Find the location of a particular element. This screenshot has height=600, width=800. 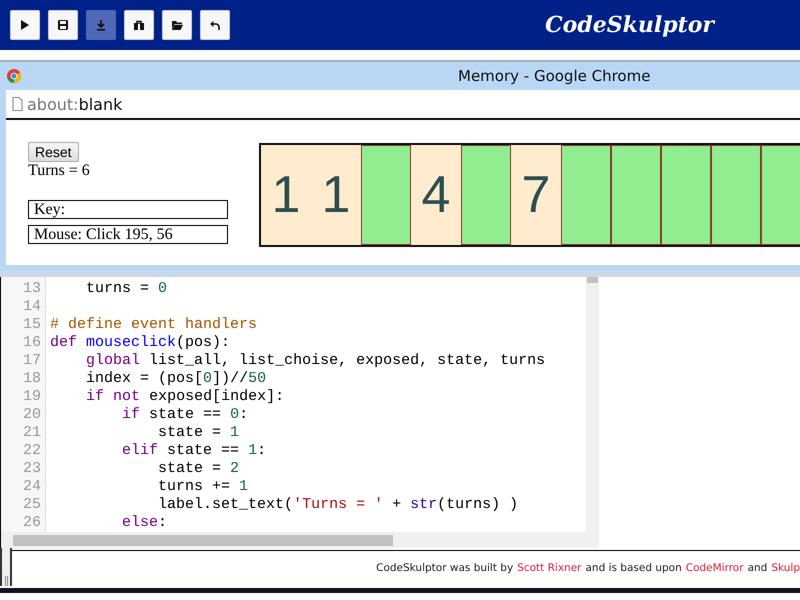

undo-icon is located at coordinates (215, 25).